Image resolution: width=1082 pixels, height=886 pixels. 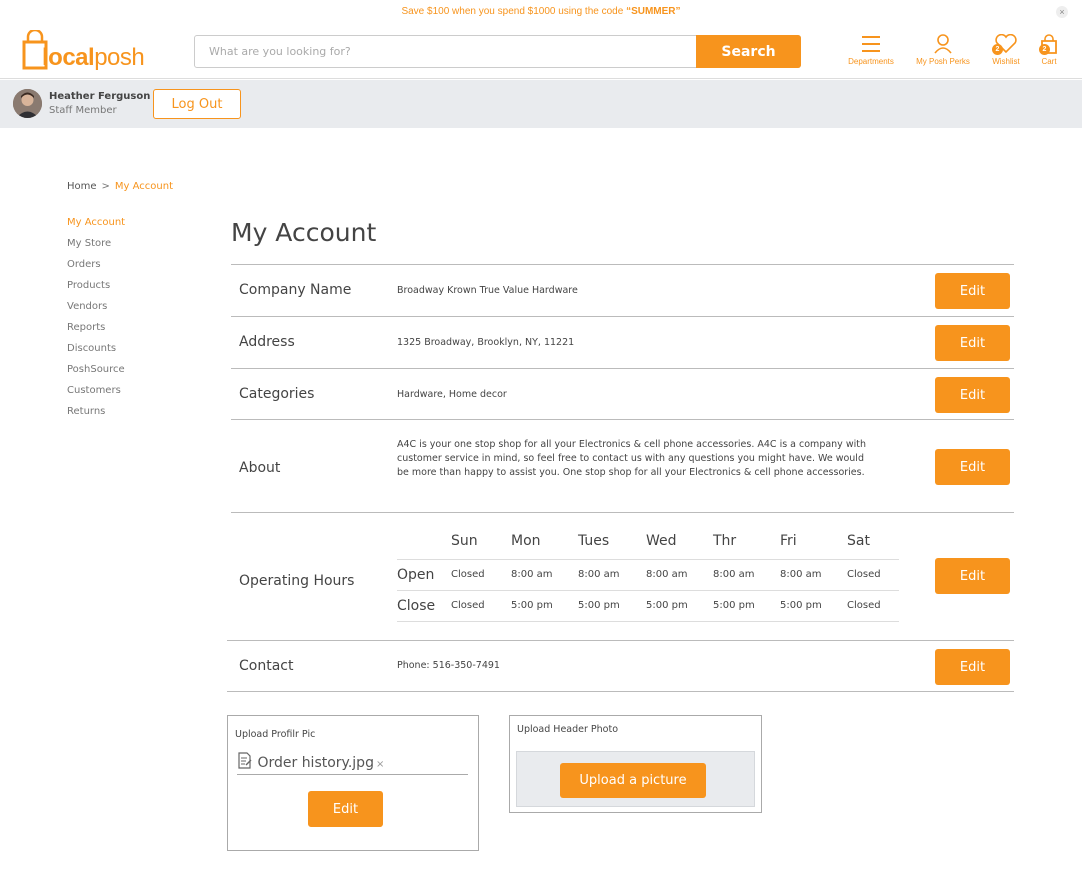 I want to click on user-name: Heather Ferguson, so click(x=100, y=96).